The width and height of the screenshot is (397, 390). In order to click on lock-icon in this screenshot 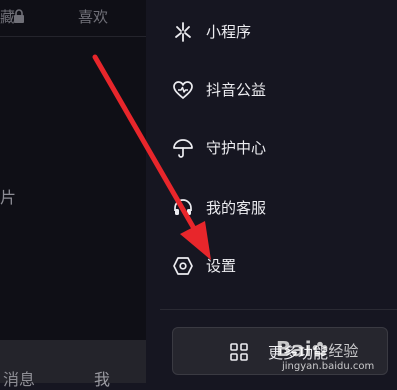, I will do `click(19, 16)`.